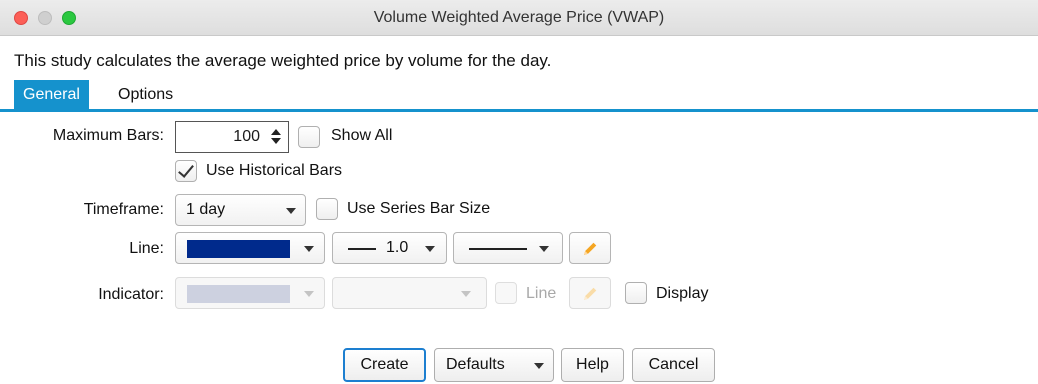  Describe the element at coordinates (475, 364) in the screenshot. I see `defaults-button-label: Defaults` at that location.